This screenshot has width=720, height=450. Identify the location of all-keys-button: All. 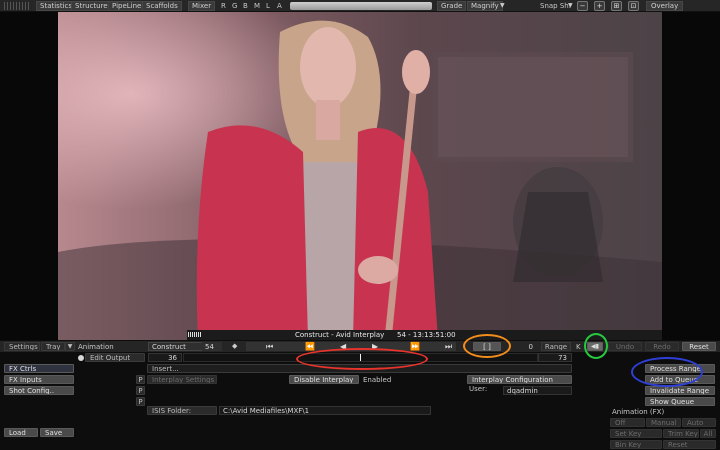
(708, 433).